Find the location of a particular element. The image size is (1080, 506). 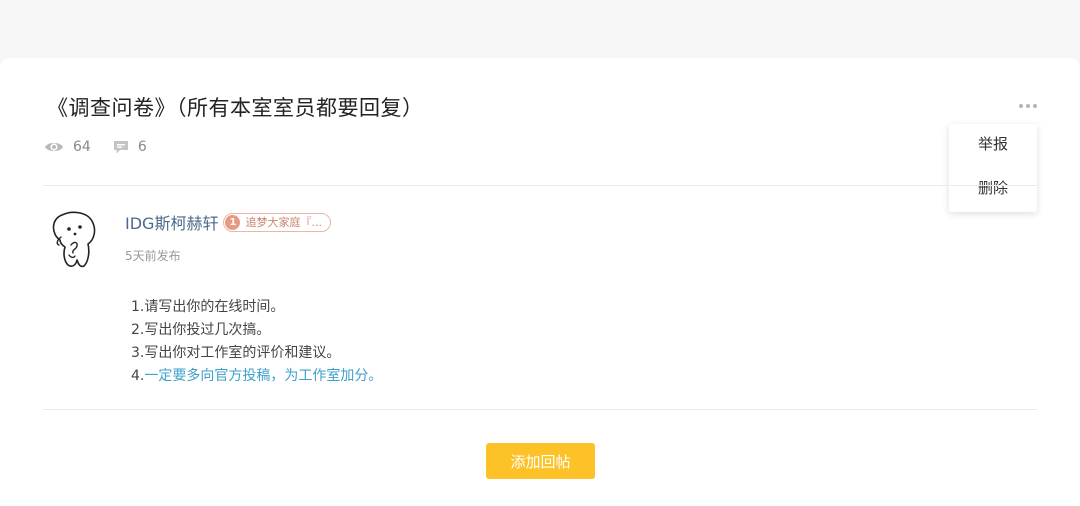

delete-menu-item: 删除 is located at coordinates (993, 190).